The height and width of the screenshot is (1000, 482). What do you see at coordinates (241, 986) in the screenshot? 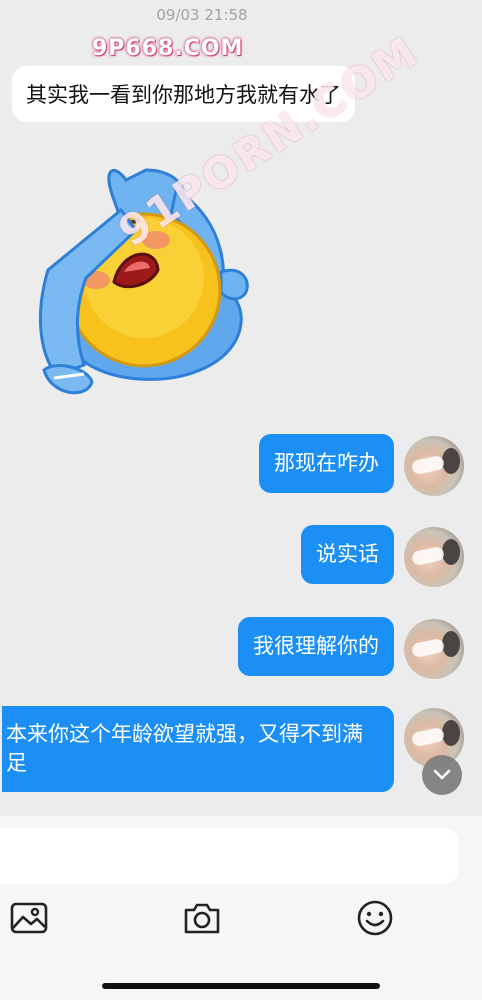
I see `home-indicator` at bounding box center [241, 986].